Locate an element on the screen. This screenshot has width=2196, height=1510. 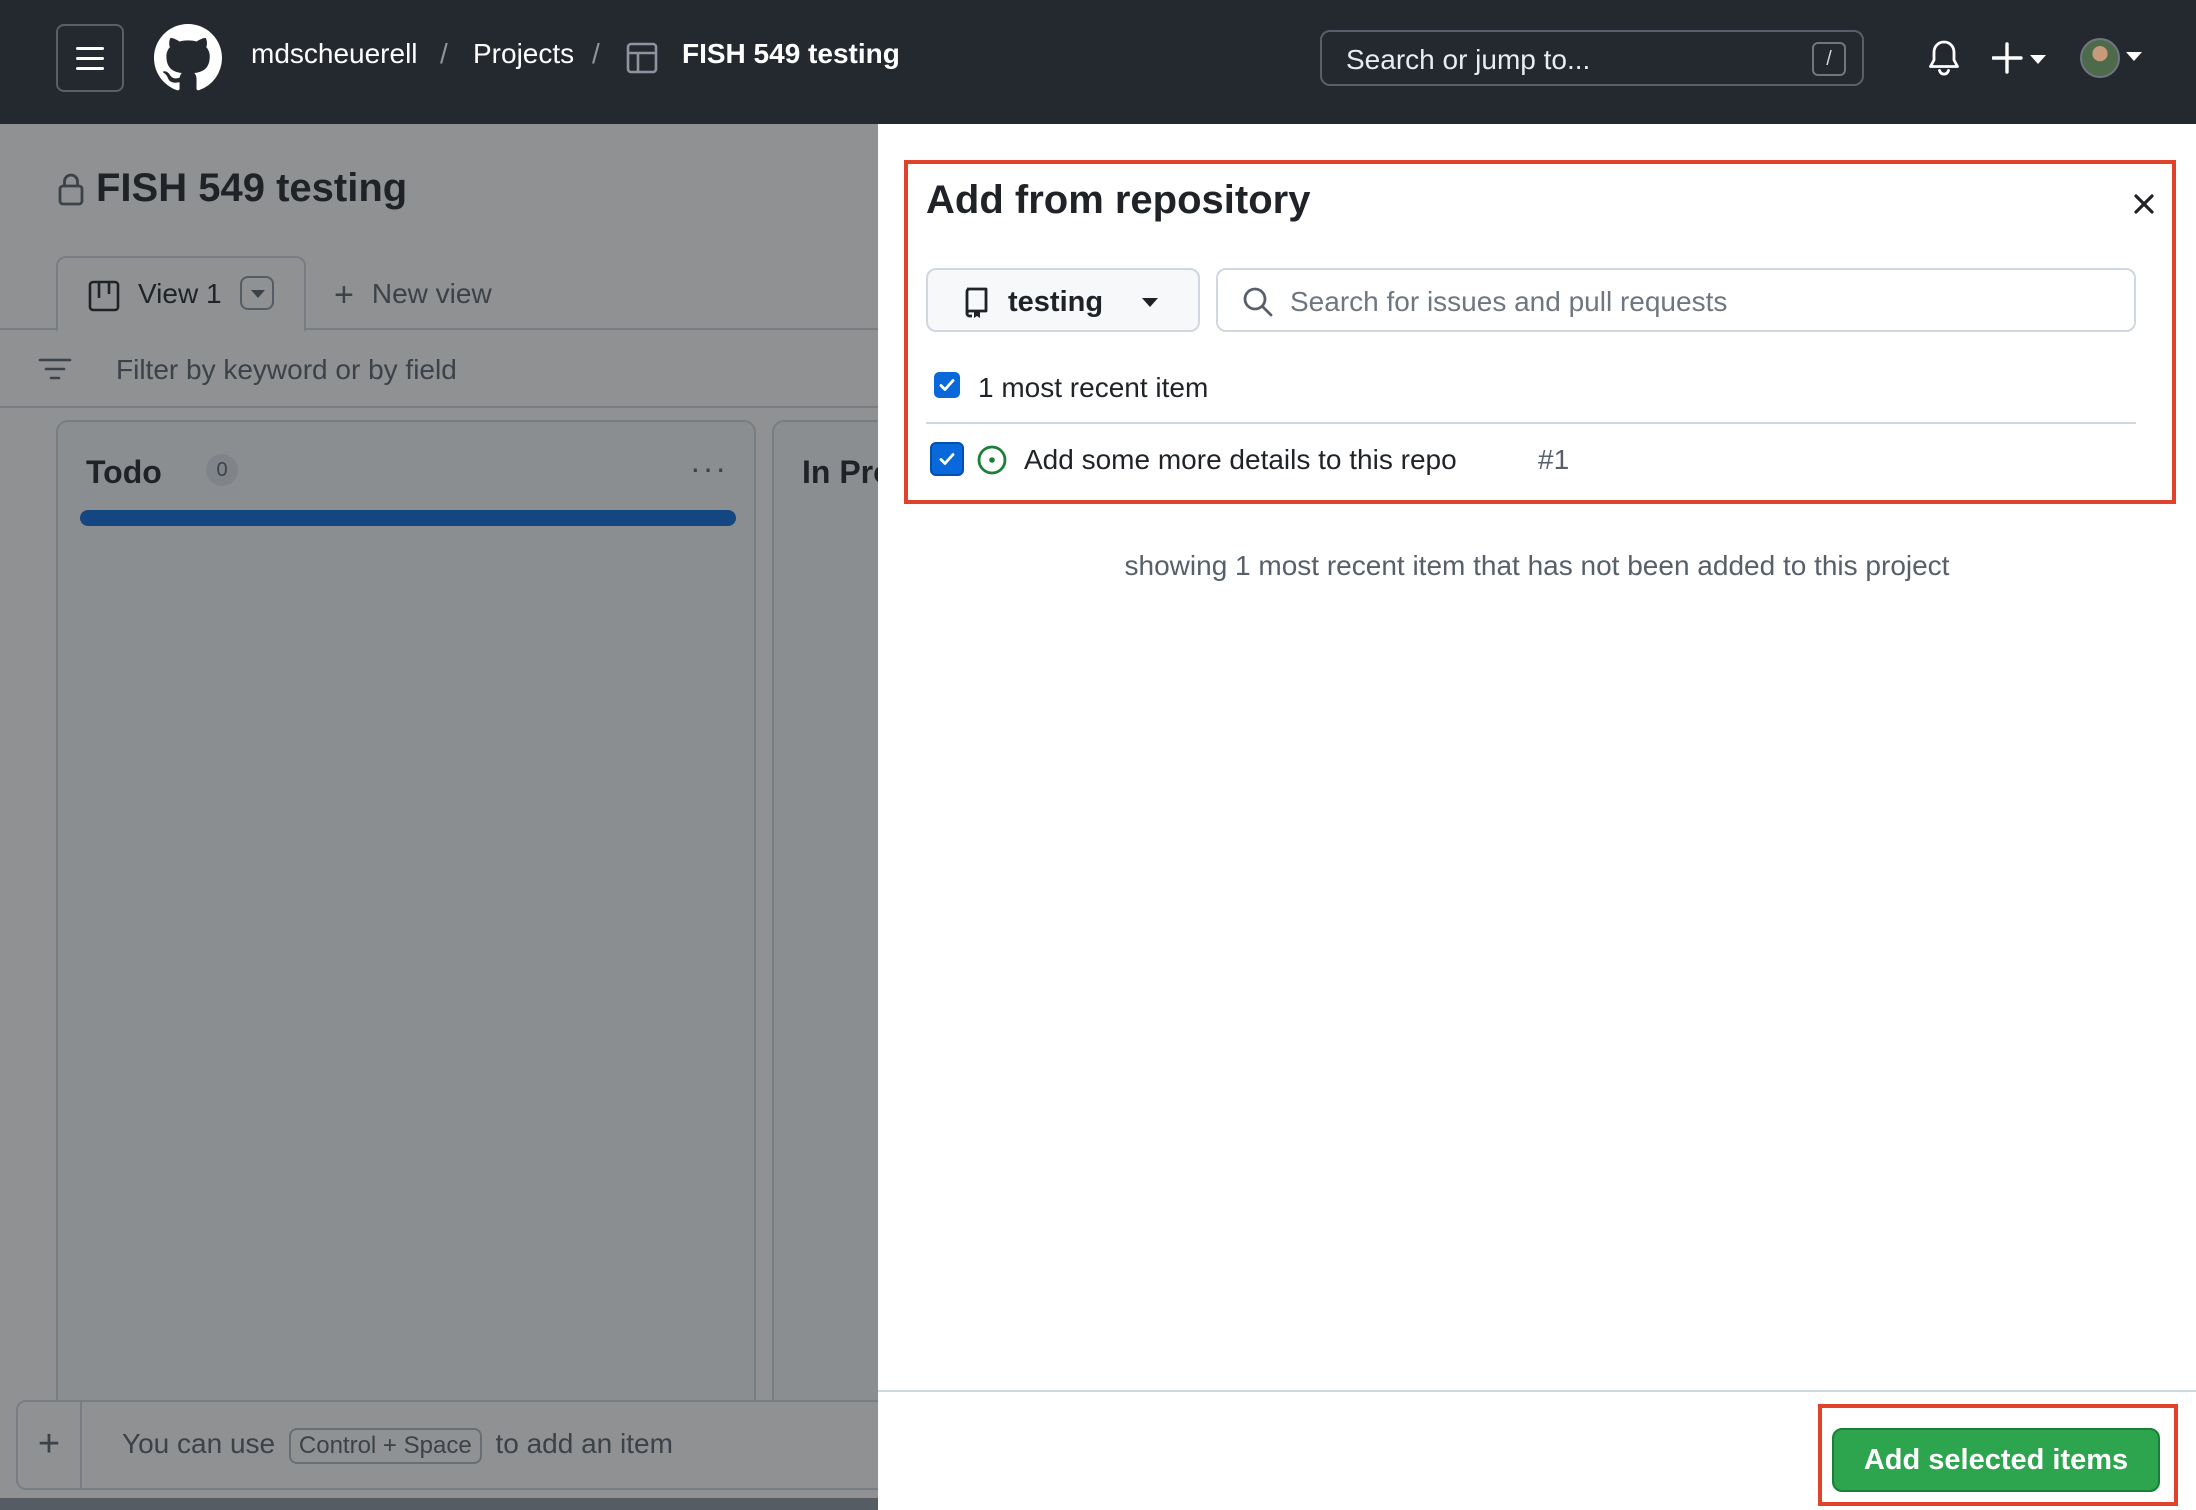
breadcrumb-owner: mdscheuerell is located at coordinates (334, 54).